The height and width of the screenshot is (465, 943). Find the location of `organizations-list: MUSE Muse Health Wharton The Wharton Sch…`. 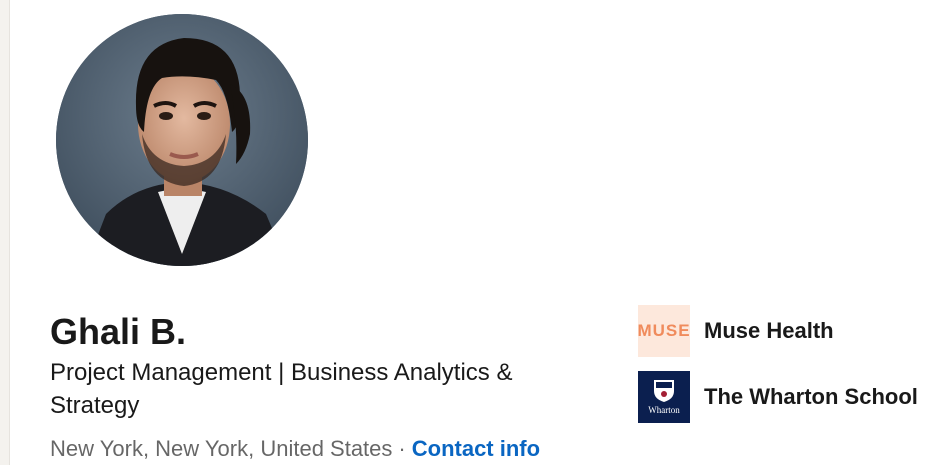

organizations-list: MUSE Muse Health Wharton The Wharton Sch… is located at coordinates (778, 371).